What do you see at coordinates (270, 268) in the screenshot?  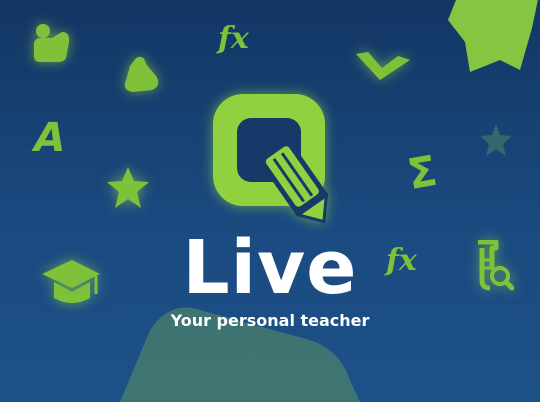 I see `app-title: Live` at bounding box center [270, 268].